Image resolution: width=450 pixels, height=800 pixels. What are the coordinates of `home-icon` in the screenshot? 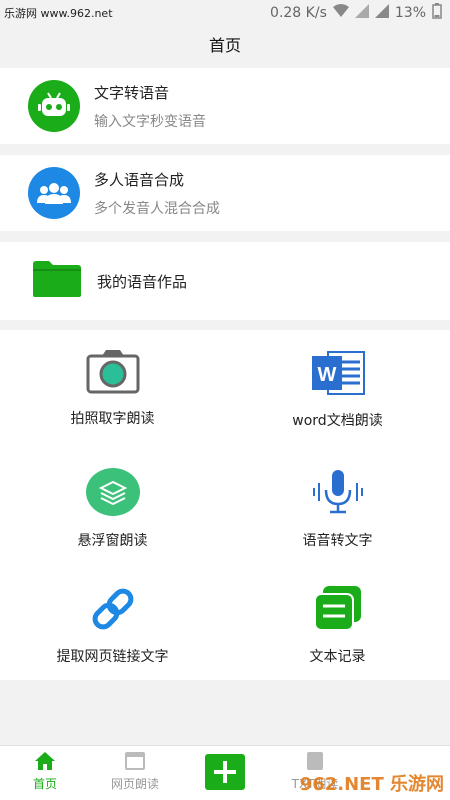 It's located at (45, 762).